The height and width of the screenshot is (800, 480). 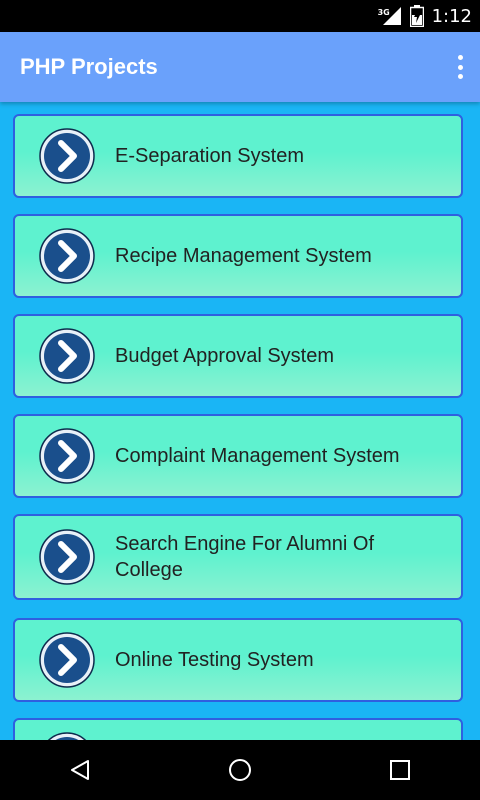 I want to click on back-icon, so click(x=80, y=770).